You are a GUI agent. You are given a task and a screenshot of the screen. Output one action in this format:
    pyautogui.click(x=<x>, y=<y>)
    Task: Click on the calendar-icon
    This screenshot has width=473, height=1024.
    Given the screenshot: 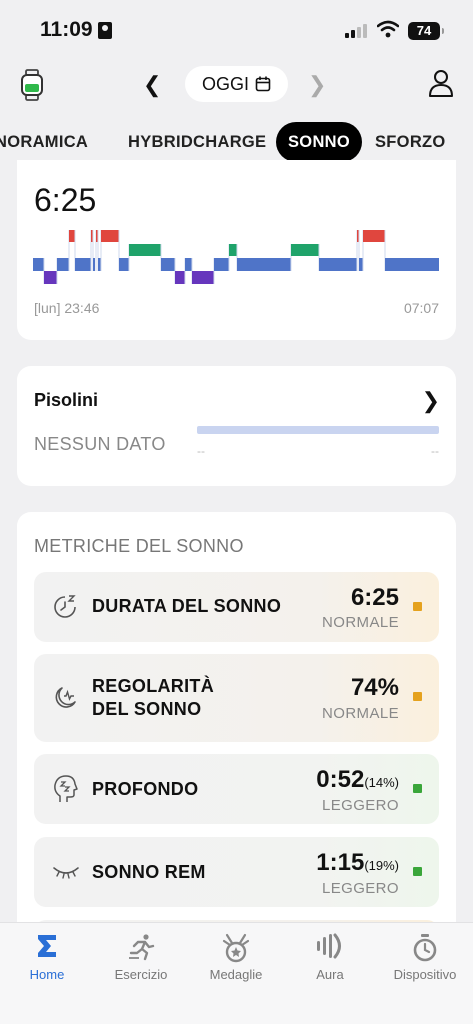 What is the action you would take?
    pyautogui.click(x=263, y=84)
    